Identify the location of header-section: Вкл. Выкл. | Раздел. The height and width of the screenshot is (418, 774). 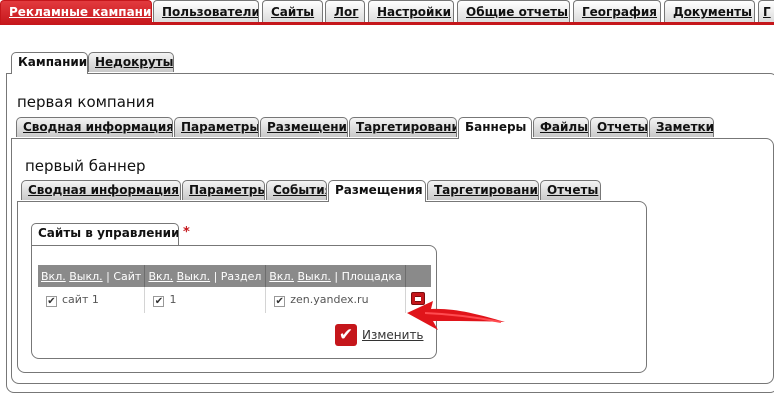
(205, 276).